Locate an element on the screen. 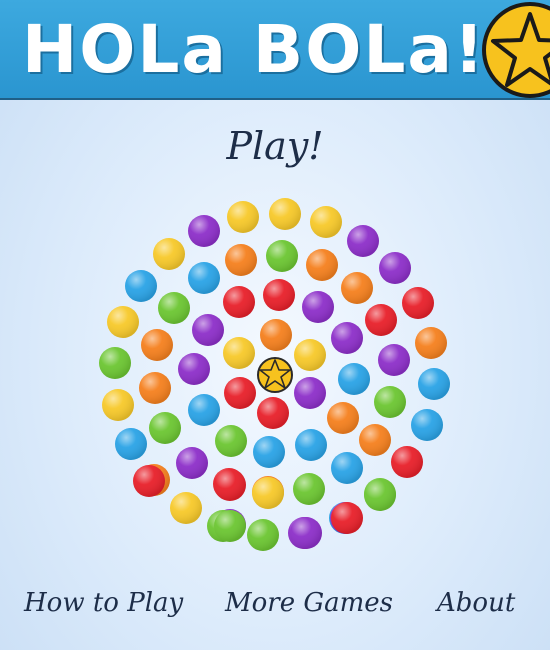  center-star-icon is located at coordinates (275, 375).